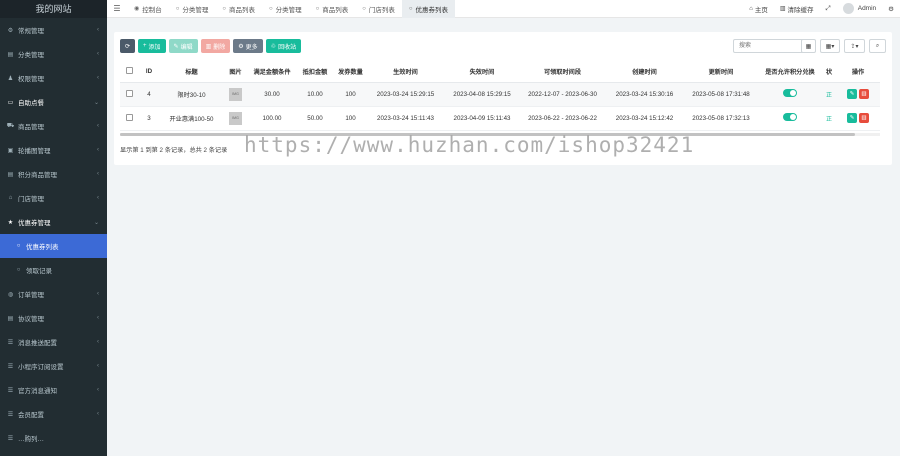  What do you see at coordinates (41, 367) in the screenshot?
I see `sidebar-item-label: 小程序订阅设置` at bounding box center [41, 367].